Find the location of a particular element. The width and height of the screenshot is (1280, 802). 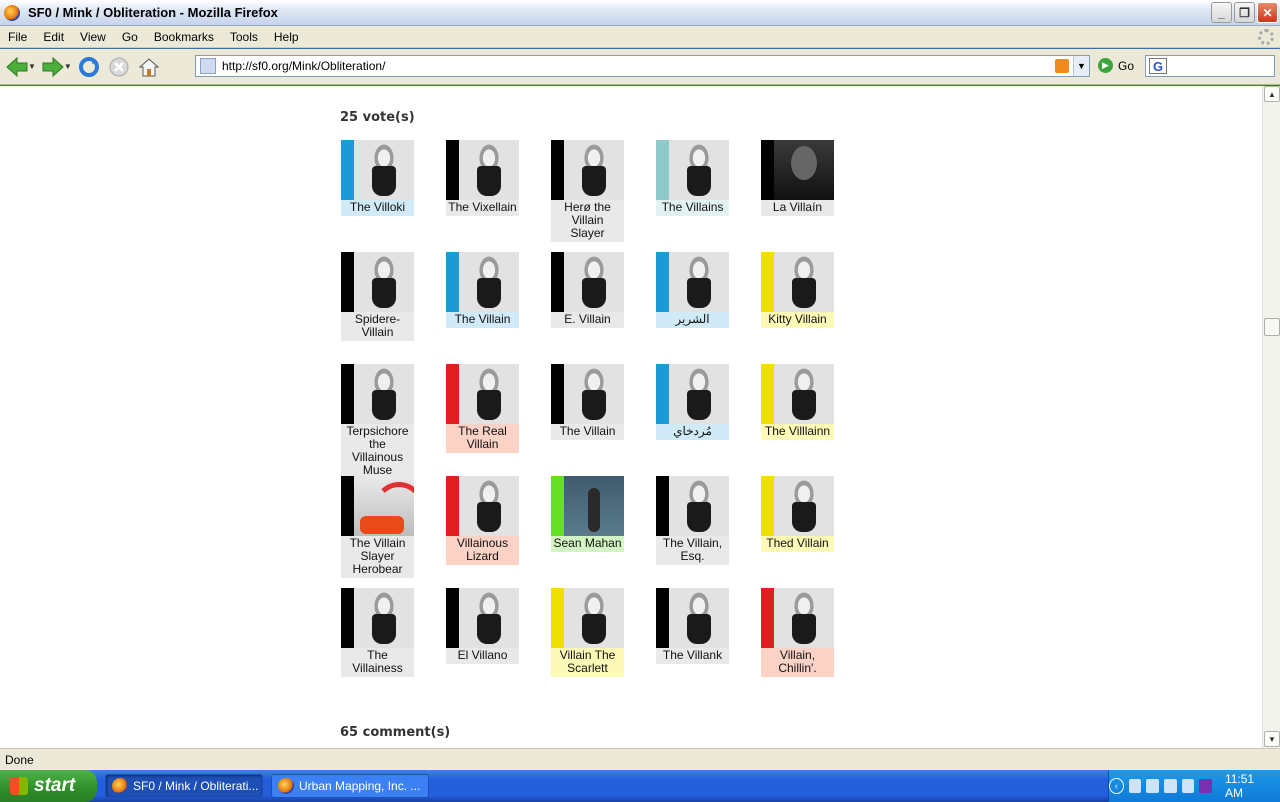

vote-card: The Villains is located at coordinates (692, 178).